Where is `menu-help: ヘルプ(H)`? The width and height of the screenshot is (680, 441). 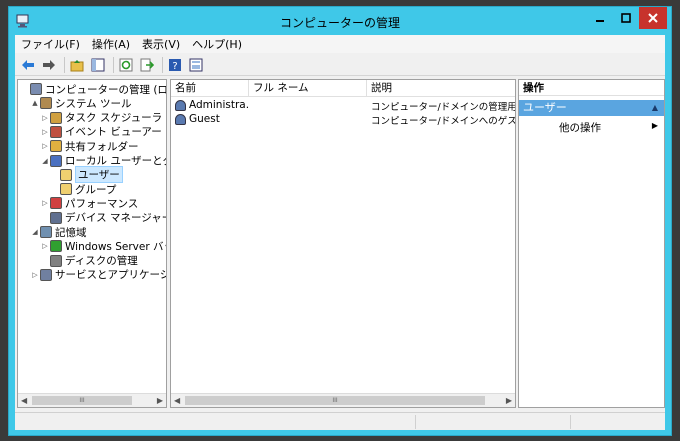
menu-help: ヘルプ(H) is located at coordinates (217, 44).